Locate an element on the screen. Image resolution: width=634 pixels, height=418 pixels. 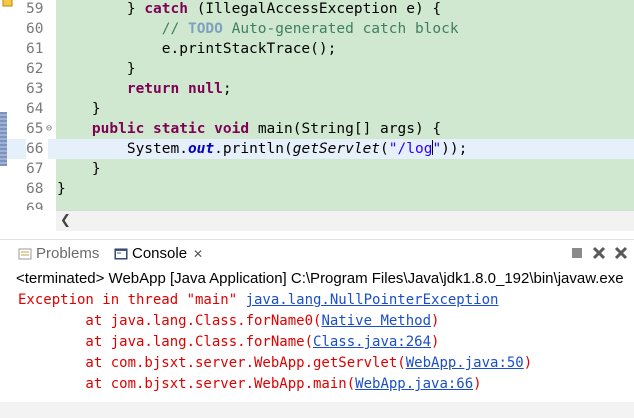
line-number: 68 is located at coordinates (37, 189).